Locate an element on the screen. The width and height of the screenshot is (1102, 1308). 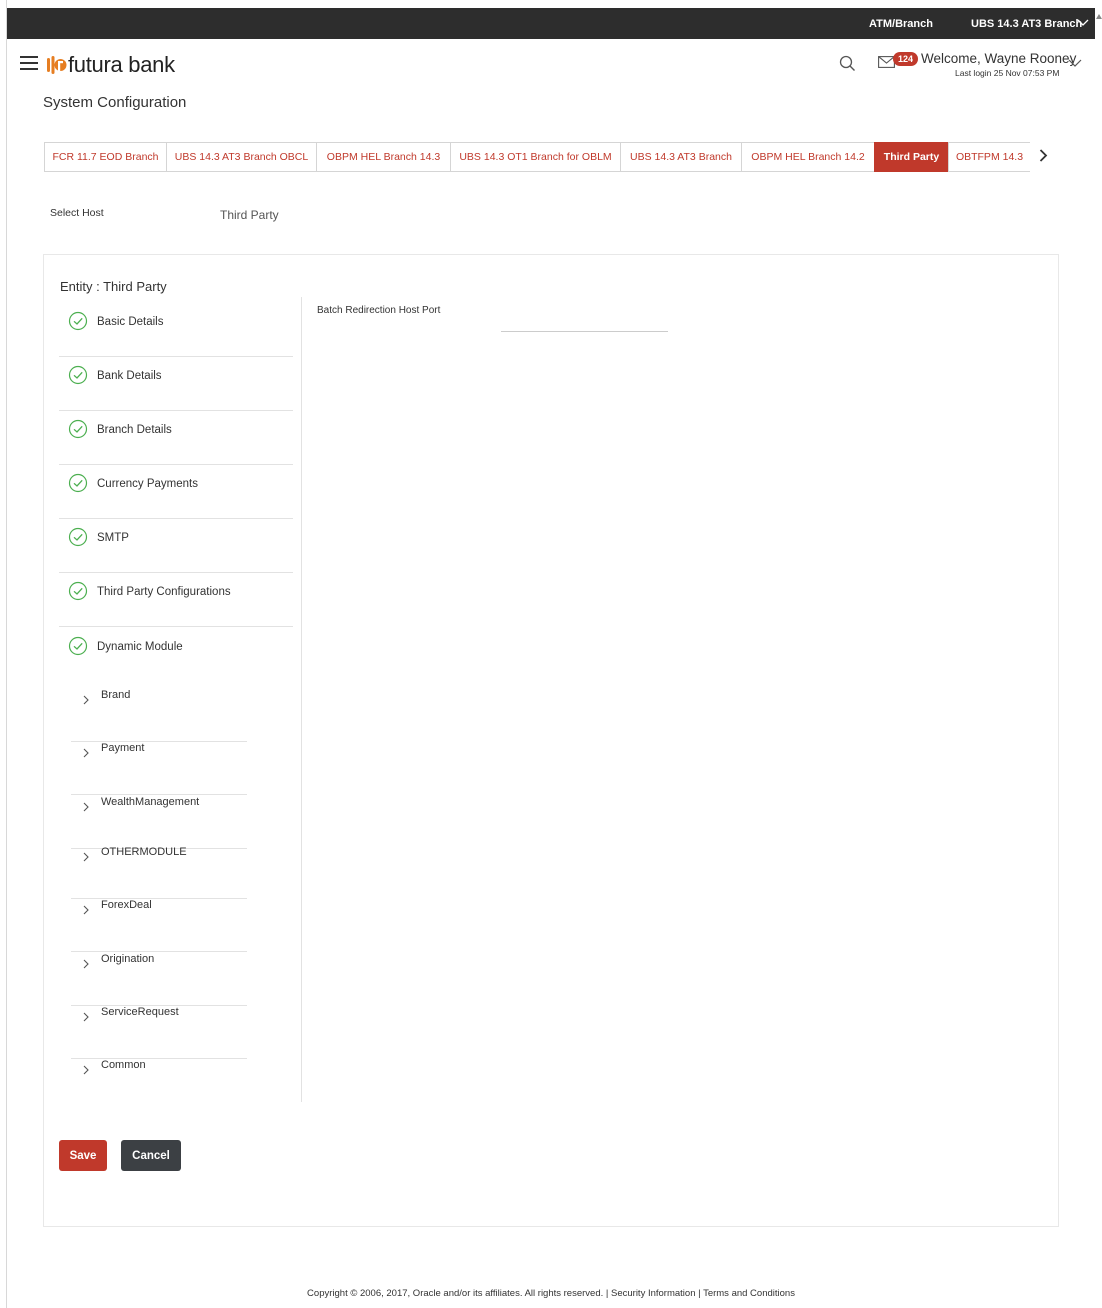
module-label: OTHERMODULE is located at coordinates (144, 852).